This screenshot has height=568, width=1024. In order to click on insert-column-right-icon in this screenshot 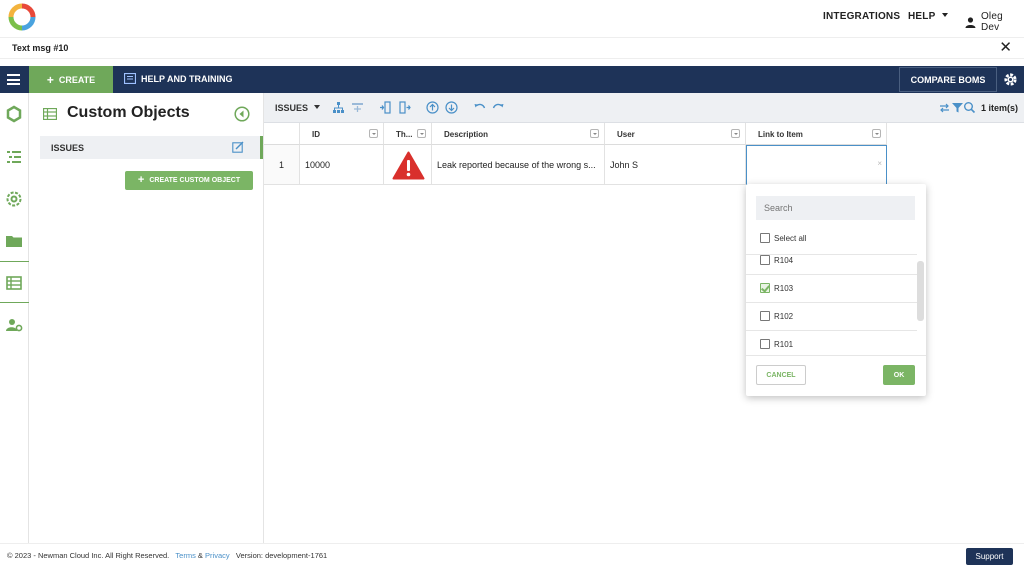, I will do `click(404, 107)`.